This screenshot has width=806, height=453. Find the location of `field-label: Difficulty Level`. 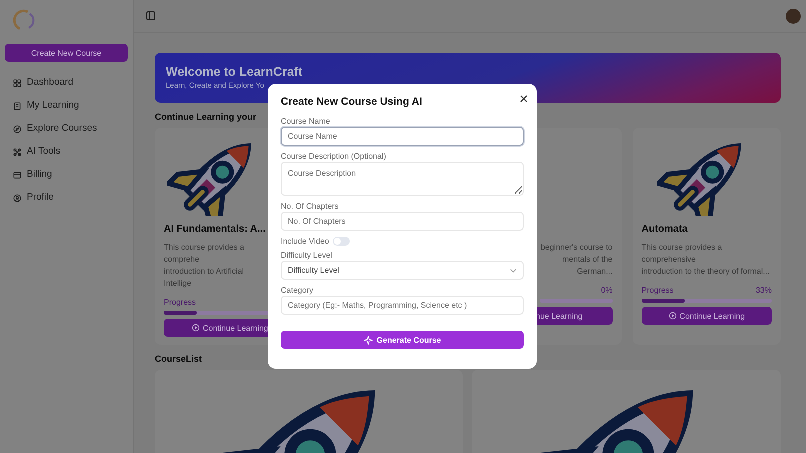

field-label: Difficulty Level is located at coordinates (307, 255).